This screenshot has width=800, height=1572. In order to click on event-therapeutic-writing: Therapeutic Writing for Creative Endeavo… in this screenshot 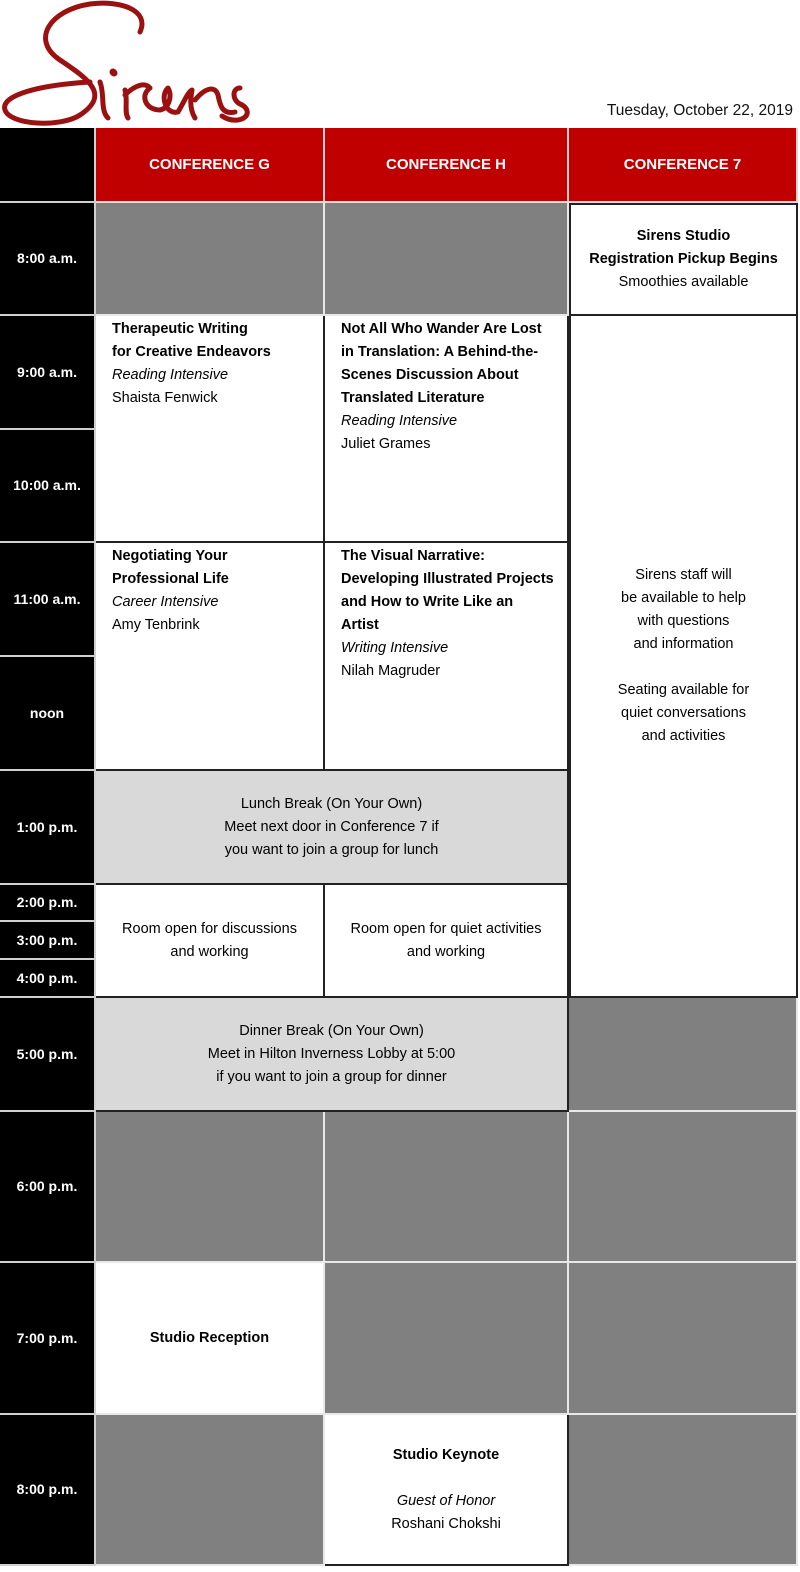, I will do `click(210, 429)`.